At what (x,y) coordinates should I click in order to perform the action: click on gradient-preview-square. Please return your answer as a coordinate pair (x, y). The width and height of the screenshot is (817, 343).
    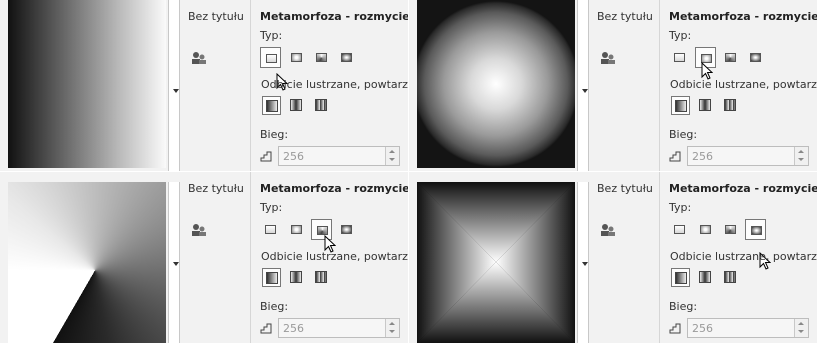
    Looking at the image, I should click on (496, 262).